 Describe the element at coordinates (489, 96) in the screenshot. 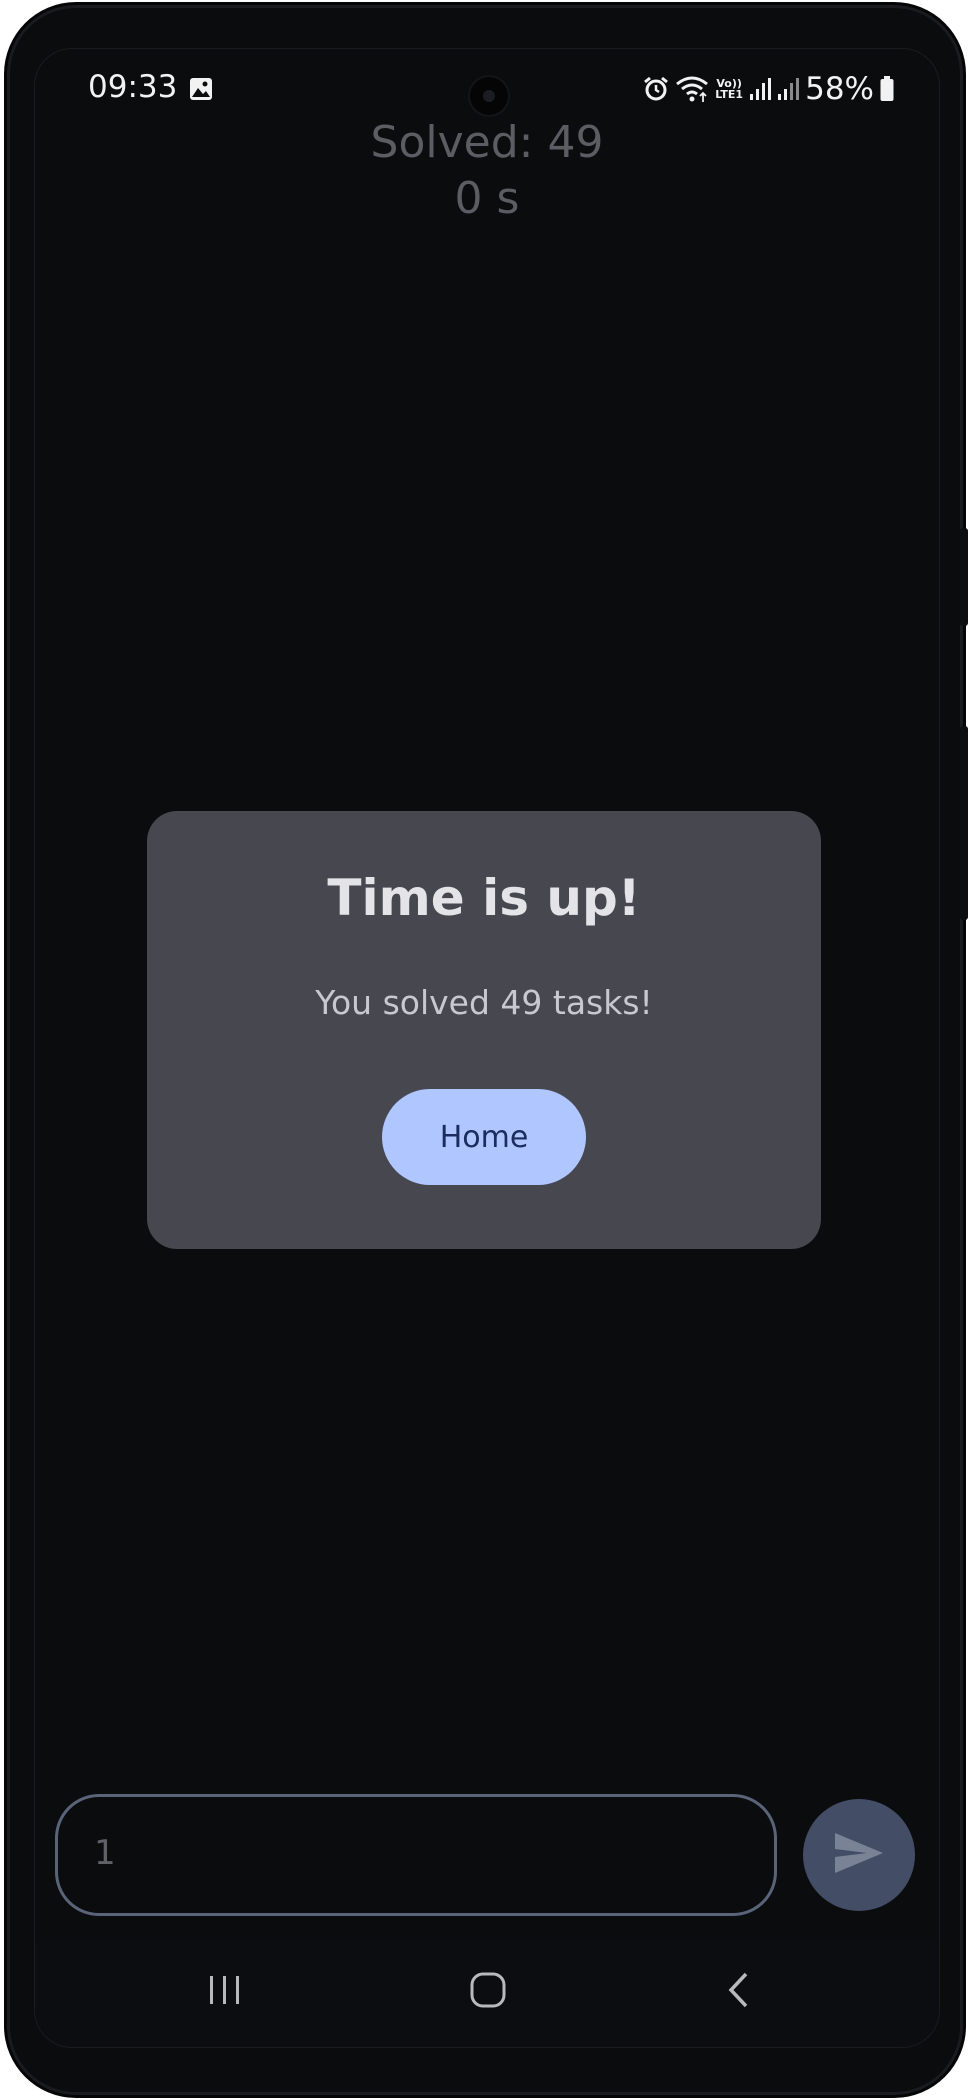

I see `front-camera` at that location.